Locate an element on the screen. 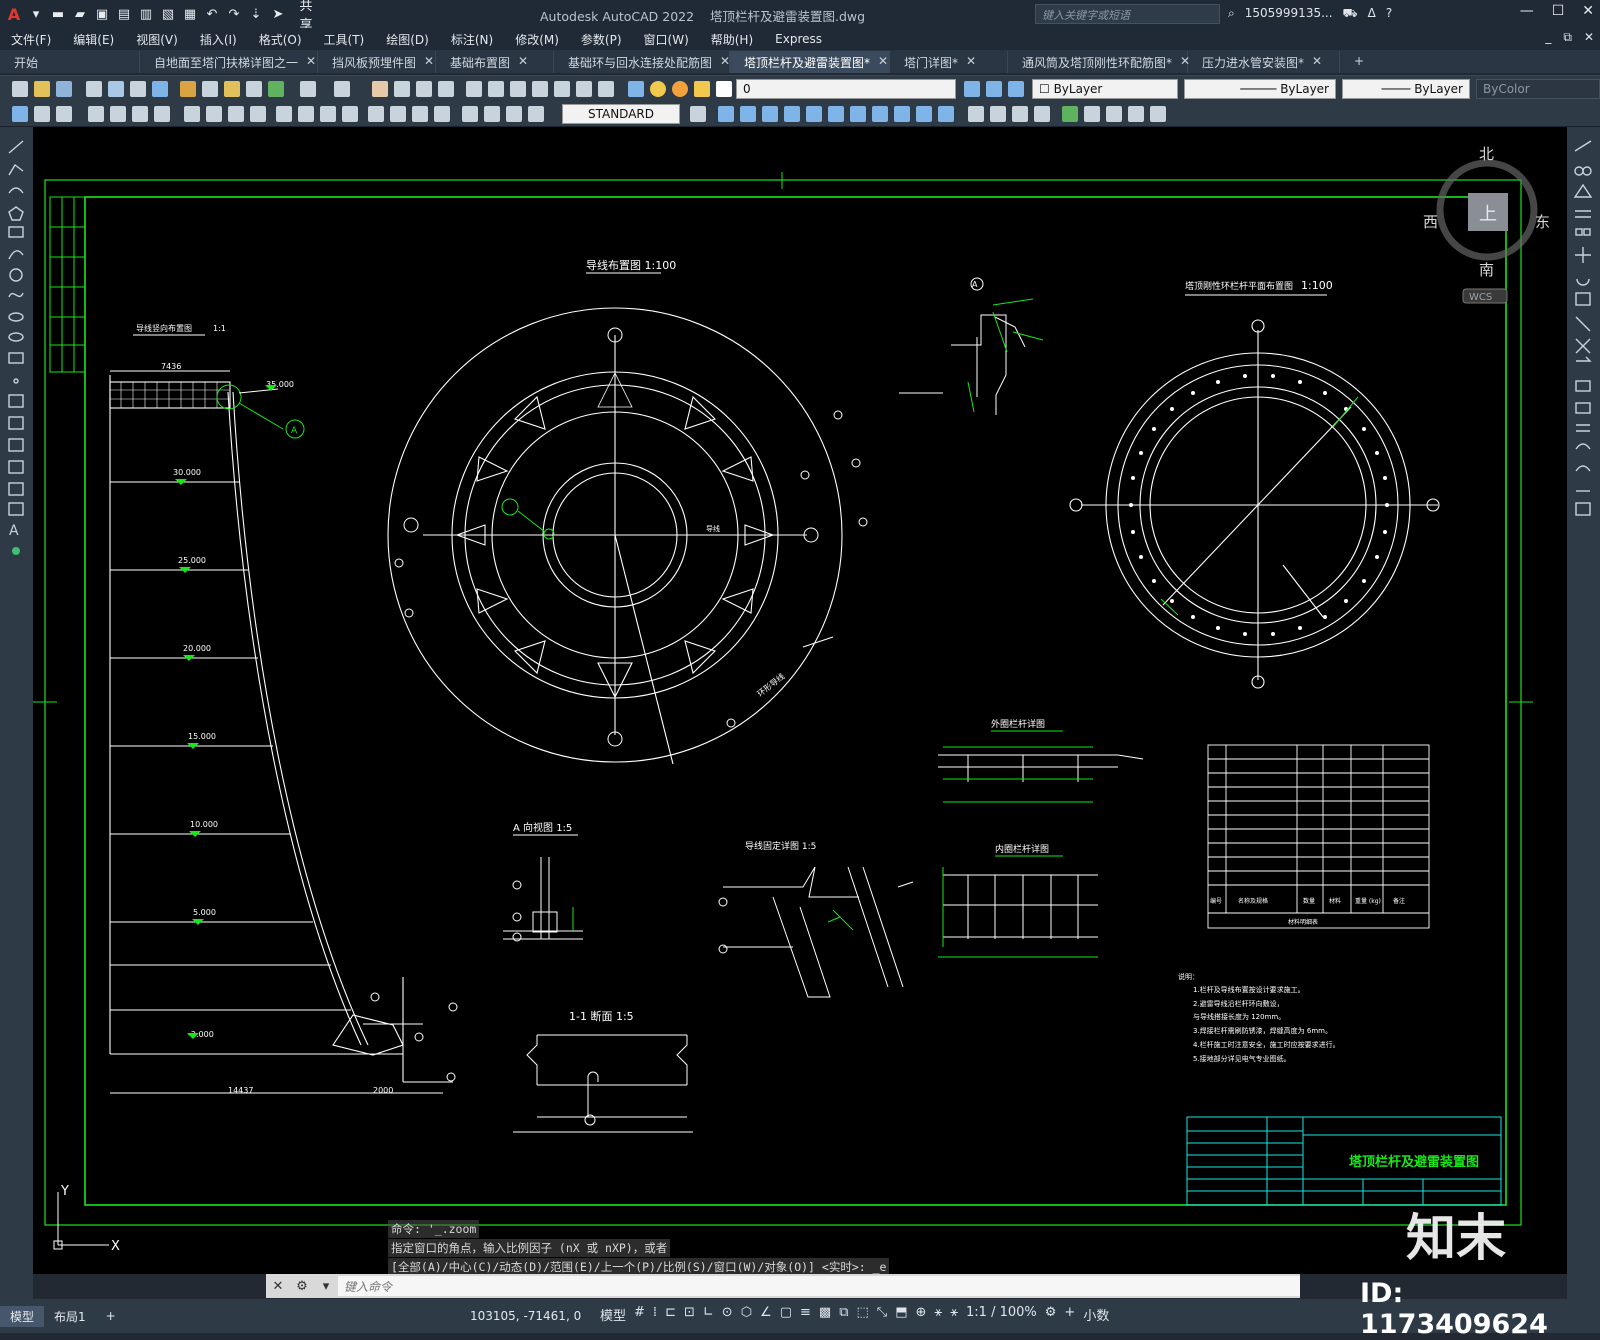  modify-tool-icons is located at coordinates (1583, 327).